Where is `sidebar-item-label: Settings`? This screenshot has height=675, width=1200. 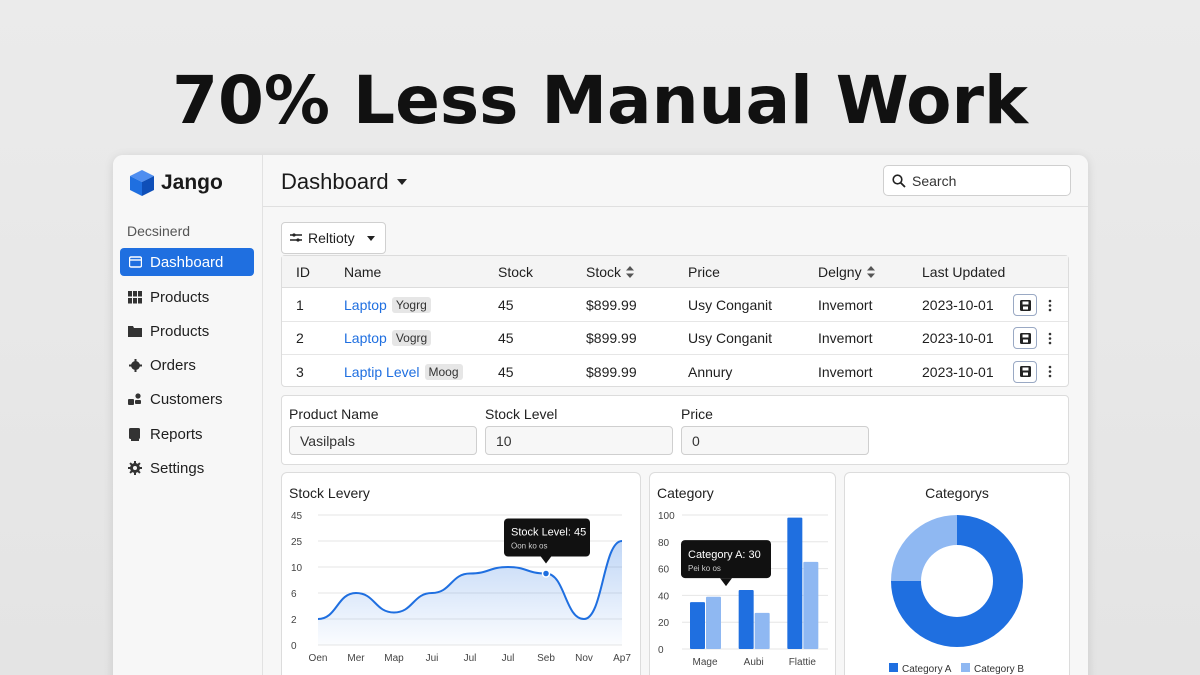 sidebar-item-label: Settings is located at coordinates (177, 468).